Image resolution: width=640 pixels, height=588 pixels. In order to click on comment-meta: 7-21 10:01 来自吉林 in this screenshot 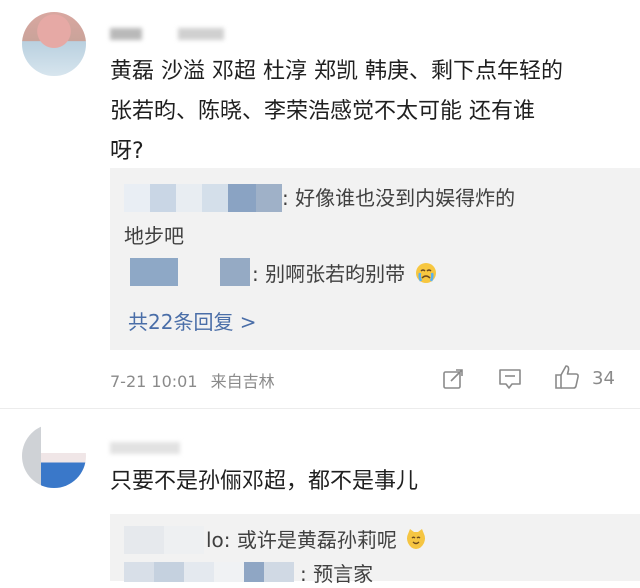, I will do `click(192, 380)`.